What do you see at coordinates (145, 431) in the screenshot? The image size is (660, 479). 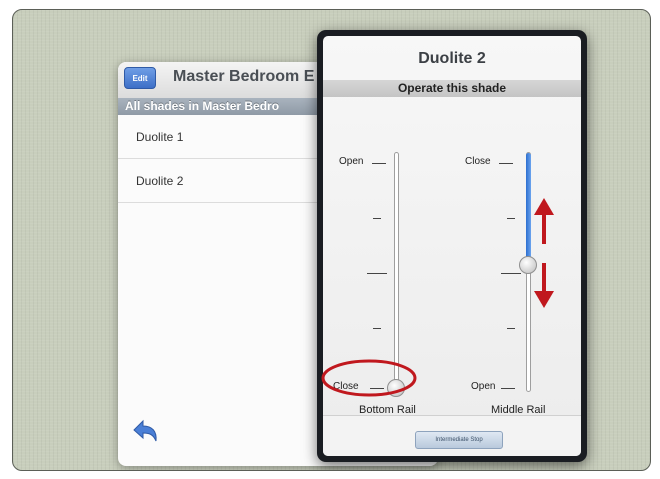 I see `back-arrow-icon` at bounding box center [145, 431].